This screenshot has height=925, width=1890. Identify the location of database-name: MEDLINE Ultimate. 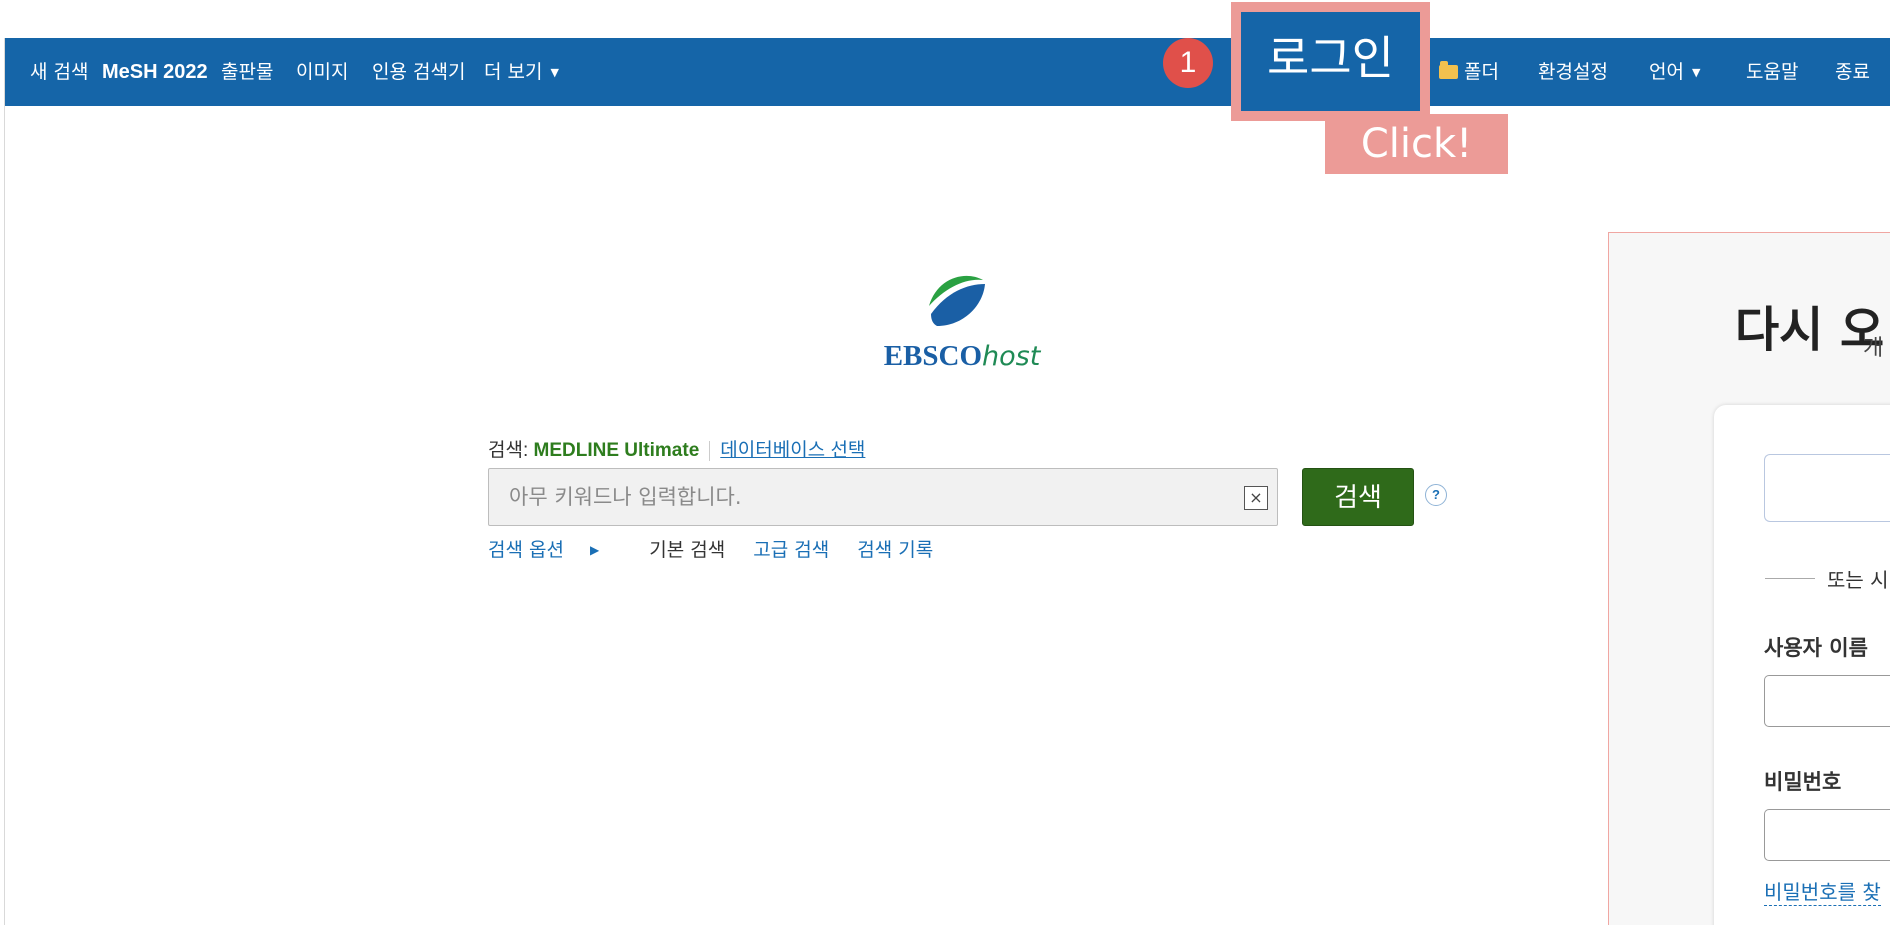
(616, 450).